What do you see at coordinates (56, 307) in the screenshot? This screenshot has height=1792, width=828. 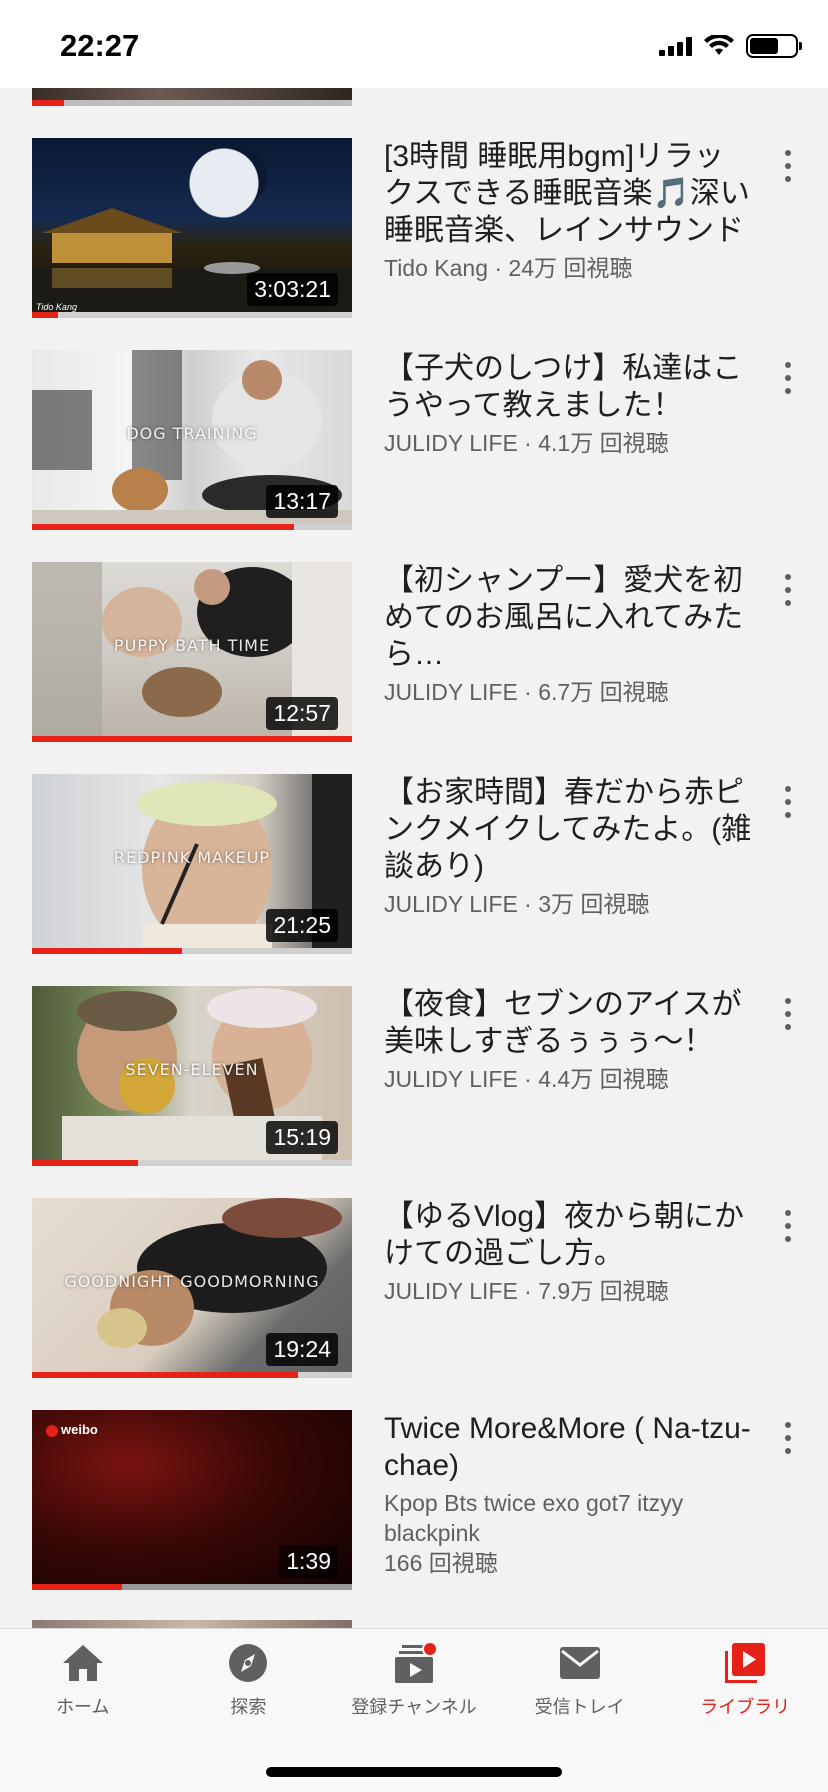 I see `channel-watermark: Tido Kang` at bounding box center [56, 307].